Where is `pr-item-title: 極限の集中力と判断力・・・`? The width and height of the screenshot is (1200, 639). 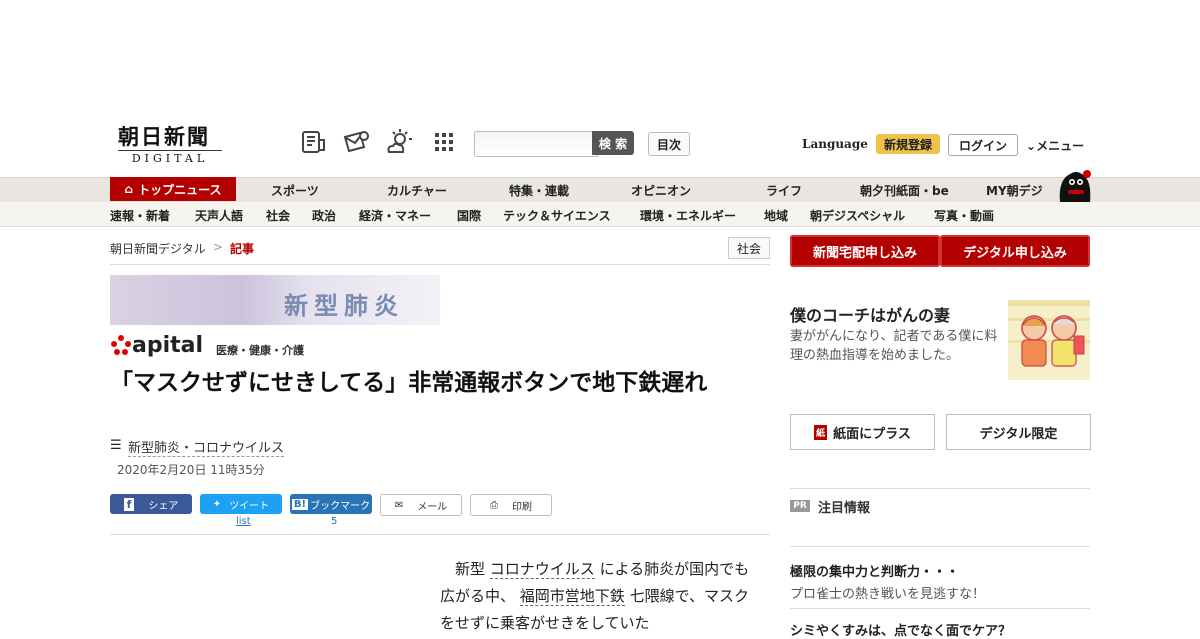 pr-item-title: 極限の集中力と判断力・・・ is located at coordinates (874, 570).